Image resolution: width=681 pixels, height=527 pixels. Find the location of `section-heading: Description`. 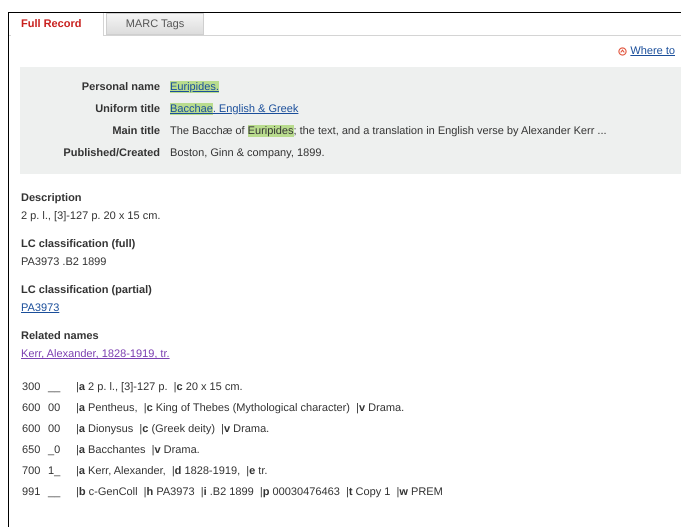

section-heading: Description is located at coordinates (52, 198).